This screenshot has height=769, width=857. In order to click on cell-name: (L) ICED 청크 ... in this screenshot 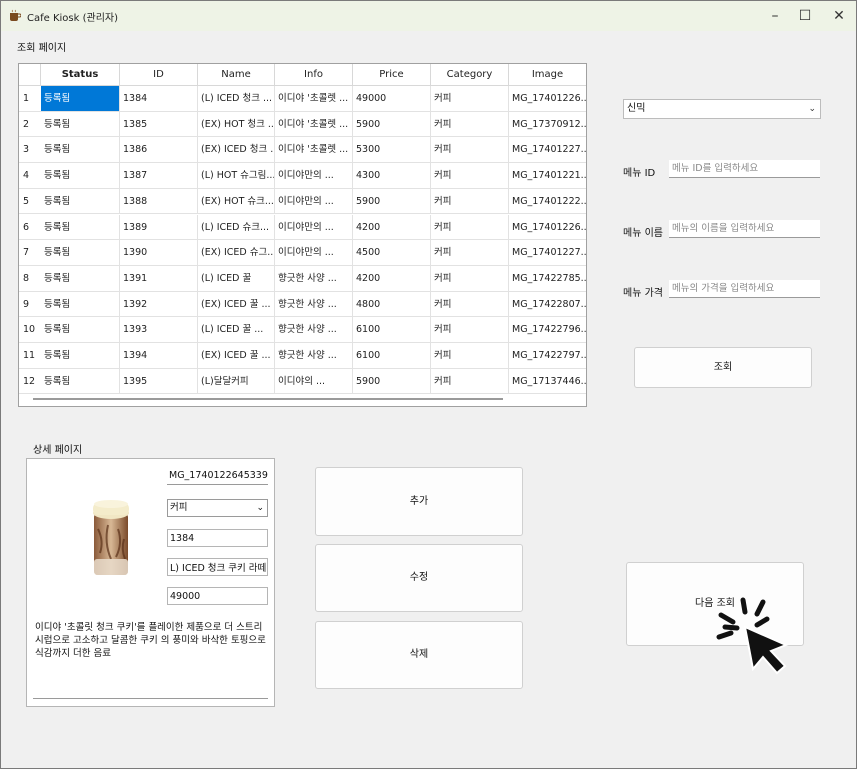, I will do `click(236, 99)`.